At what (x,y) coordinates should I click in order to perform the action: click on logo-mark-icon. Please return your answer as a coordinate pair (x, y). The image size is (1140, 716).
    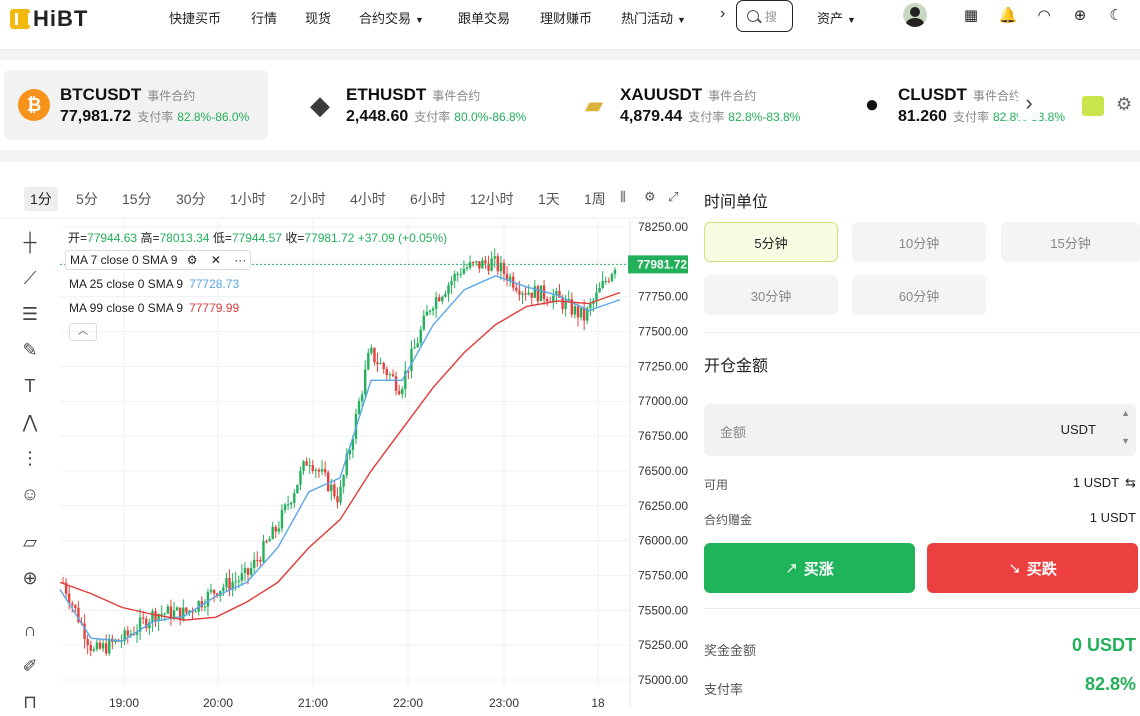
    Looking at the image, I should click on (20, 19).